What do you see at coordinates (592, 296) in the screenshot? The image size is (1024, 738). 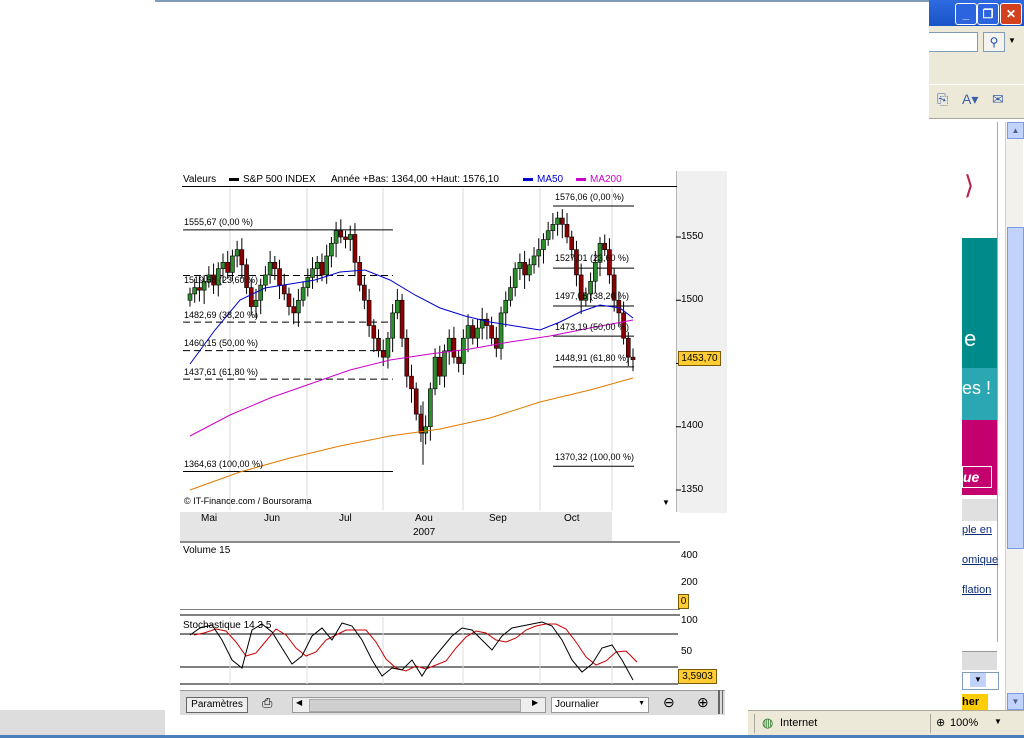 I see `fib-right-2: 1497,05 (38,20 %)` at bounding box center [592, 296].